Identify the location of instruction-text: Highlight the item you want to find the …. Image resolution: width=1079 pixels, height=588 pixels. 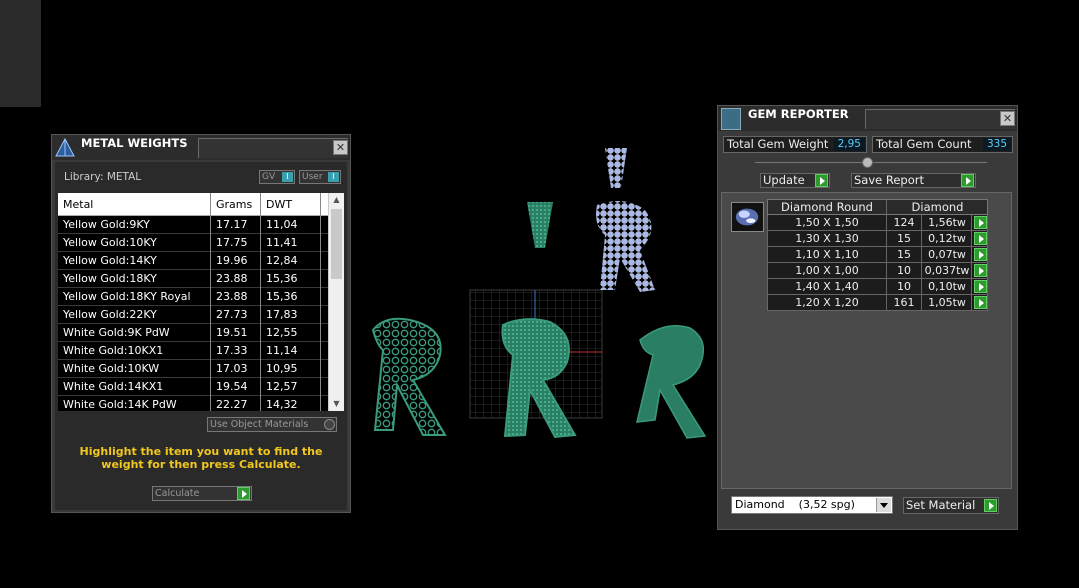
(201, 458).